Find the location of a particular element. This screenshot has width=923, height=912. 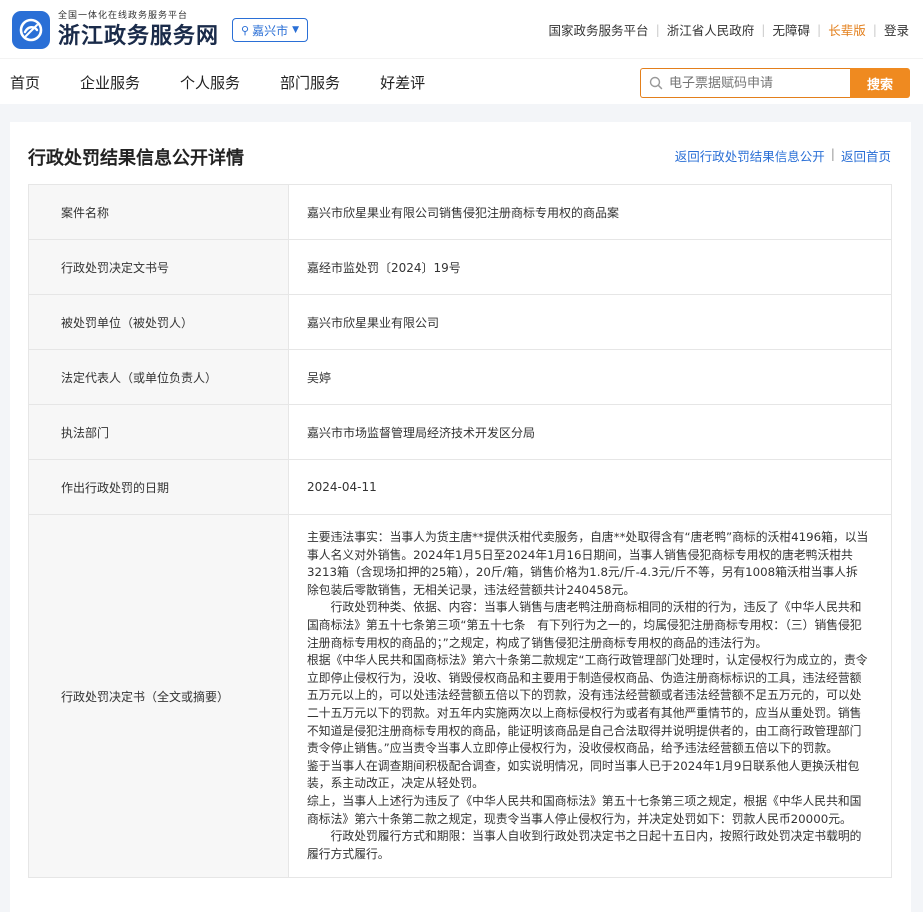

page-title: 行政处罚结果信息公开详情 is located at coordinates (136, 158).